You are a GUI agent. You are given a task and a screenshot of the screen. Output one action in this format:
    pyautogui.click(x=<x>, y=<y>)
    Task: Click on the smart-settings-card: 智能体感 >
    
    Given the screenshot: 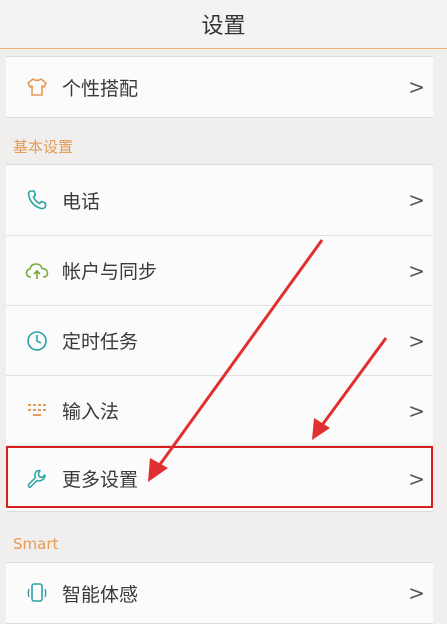 What is the action you would take?
    pyautogui.click(x=219, y=593)
    